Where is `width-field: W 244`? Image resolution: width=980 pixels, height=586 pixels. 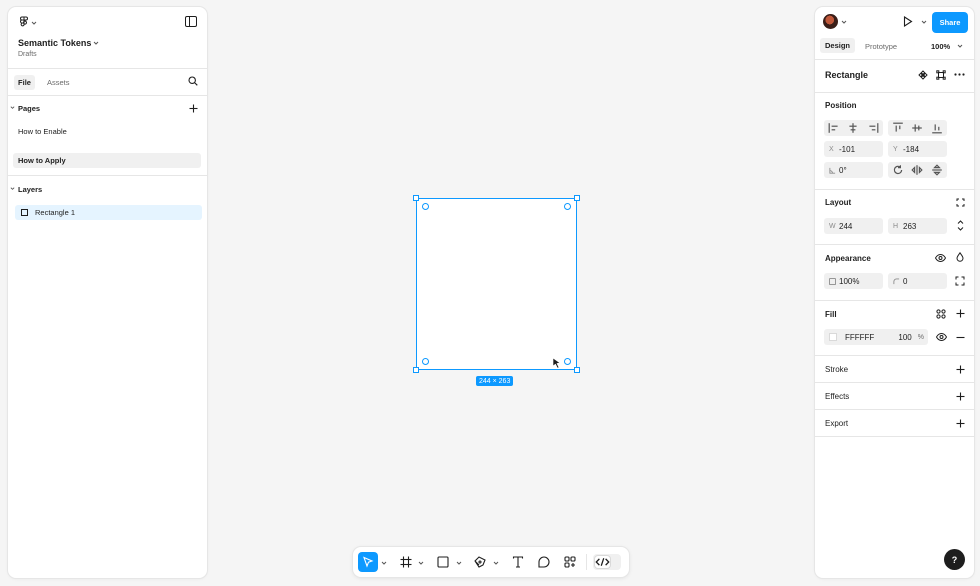 width-field: W 244 is located at coordinates (853, 226).